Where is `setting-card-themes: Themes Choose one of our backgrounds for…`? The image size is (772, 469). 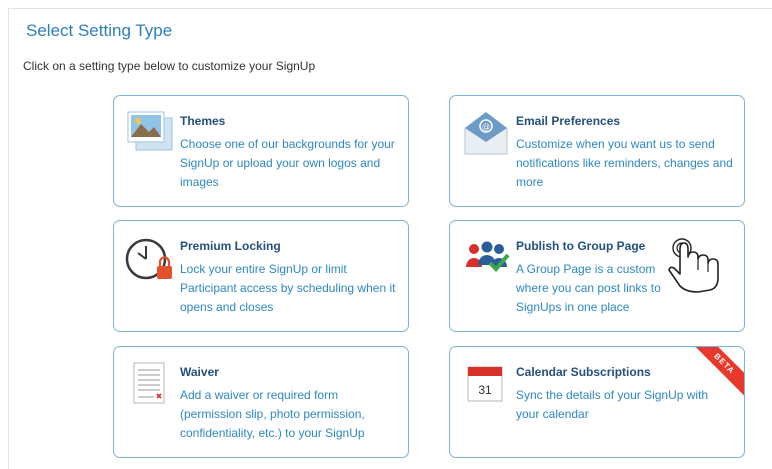
setting-card-themes: Themes Choose one of our backgrounds for… is located at coordinates (261, 151).